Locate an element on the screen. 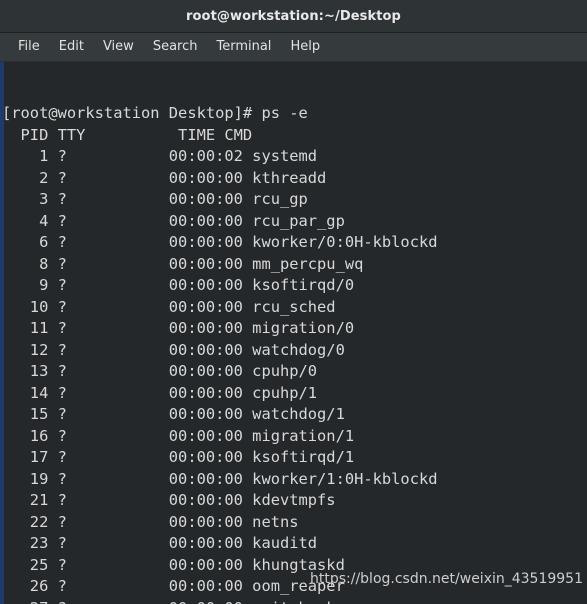  terminal-process-row: 27 ? 00:00:00 writeback is located at coordinates (294, 601).